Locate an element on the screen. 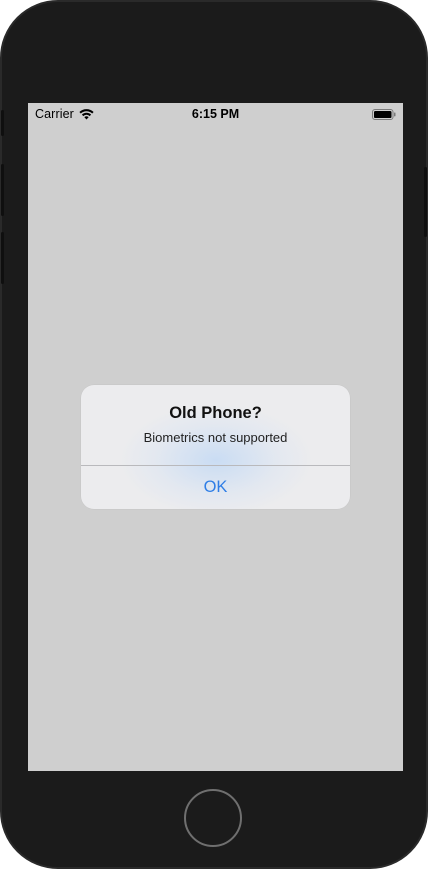  alert-title: Old Phone? is located at coordinates (215, 413).